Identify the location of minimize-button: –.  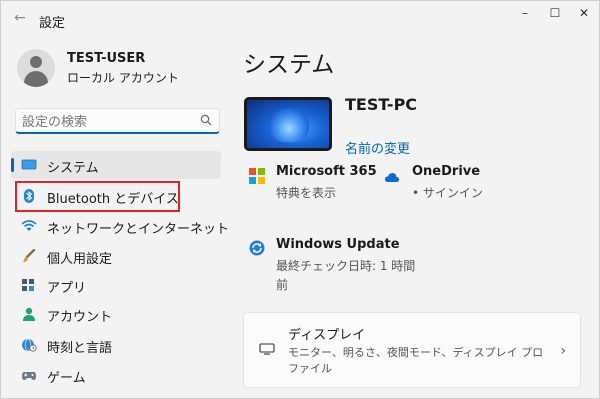
(525, 13).